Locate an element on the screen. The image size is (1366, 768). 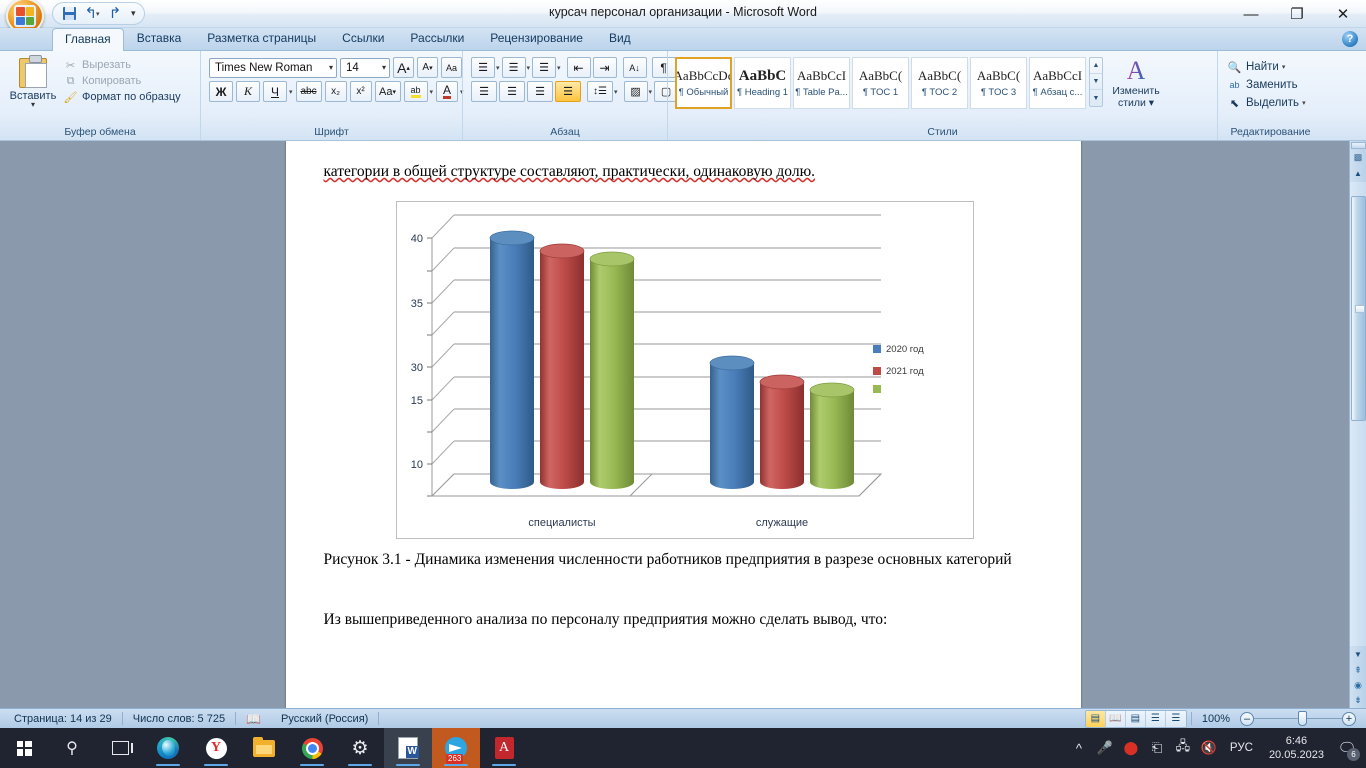
microphone-icon: 🎤 is located at coordinates (1105, 748).